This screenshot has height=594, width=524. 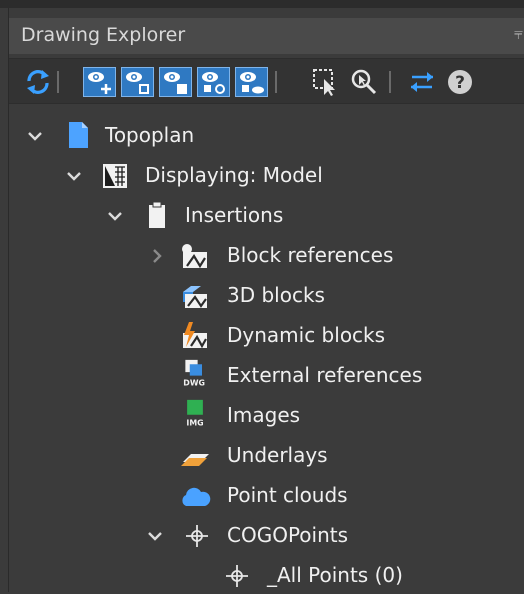 What do you see at coordinates (335, 575) in the screenshot?
I see `tree-item-label: _All Points (0)` at bounding box center [335, 575].